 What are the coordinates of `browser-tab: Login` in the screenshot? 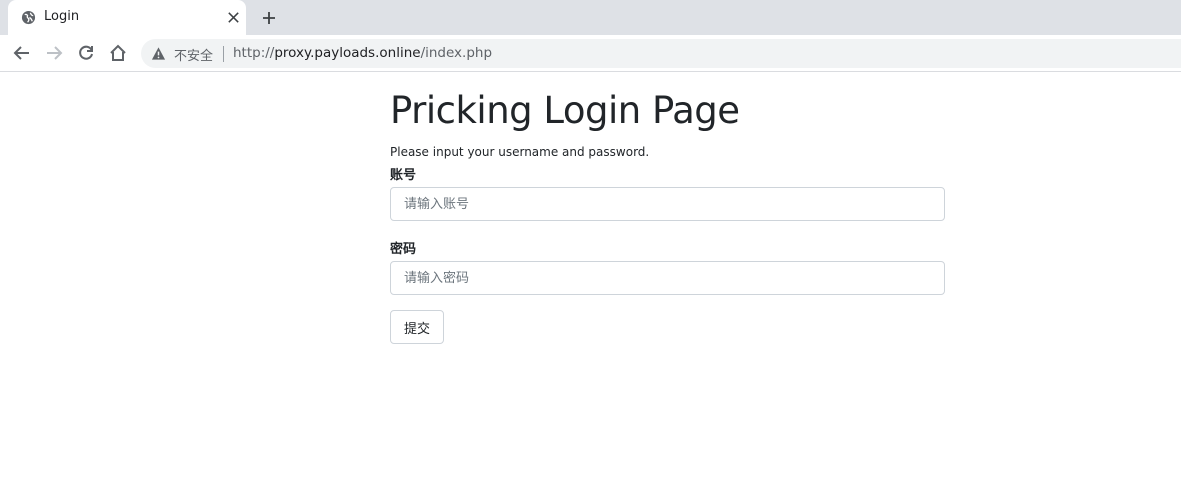 It's located at (127, 17).